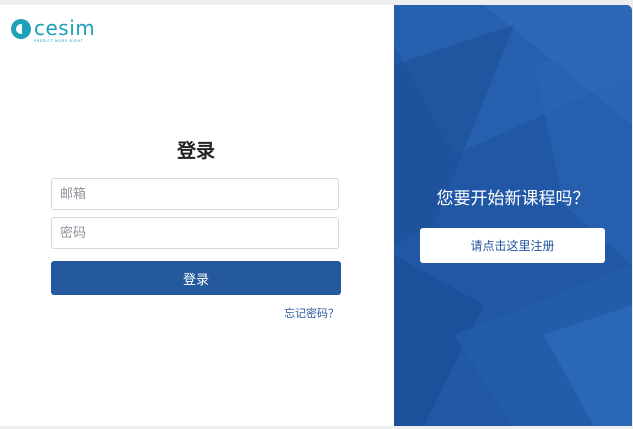  What do you see at coordinates (21, 29) in the screenshot?
I see `cesim-logo-icon` at bounding box center [21, 29].